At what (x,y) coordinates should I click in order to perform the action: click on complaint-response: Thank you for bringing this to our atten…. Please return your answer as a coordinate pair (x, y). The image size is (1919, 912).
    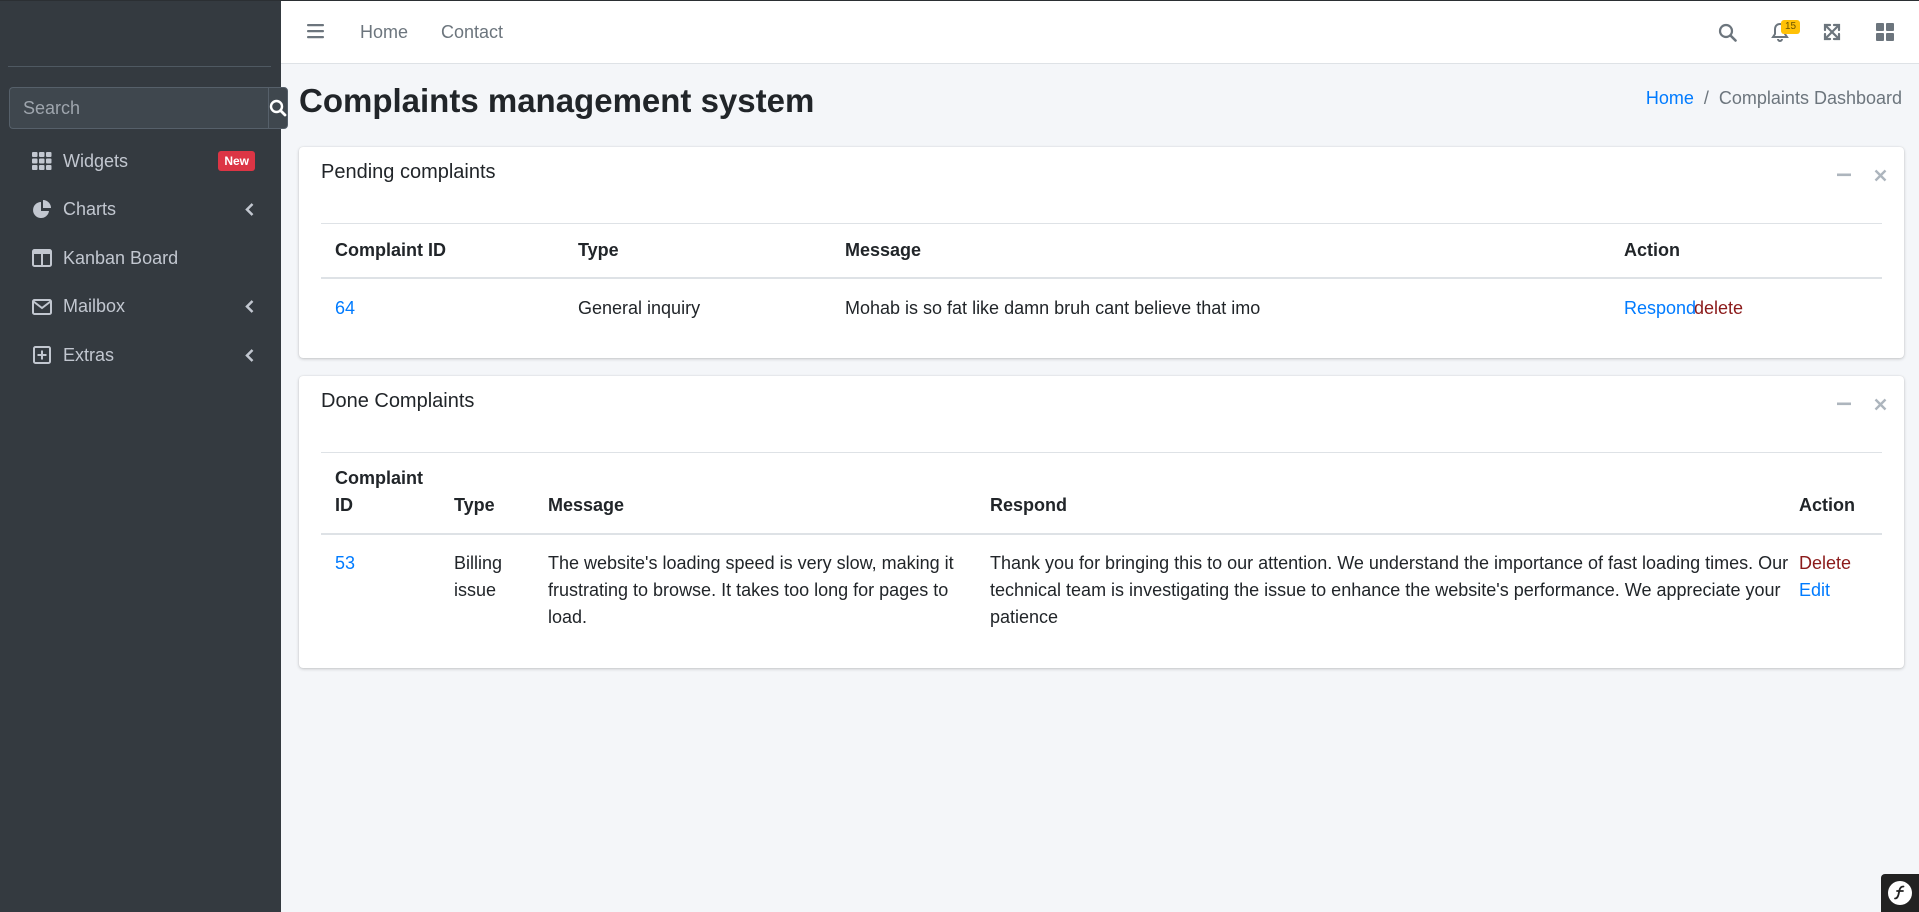
    Looking at the image, I should click on (1389, 563).